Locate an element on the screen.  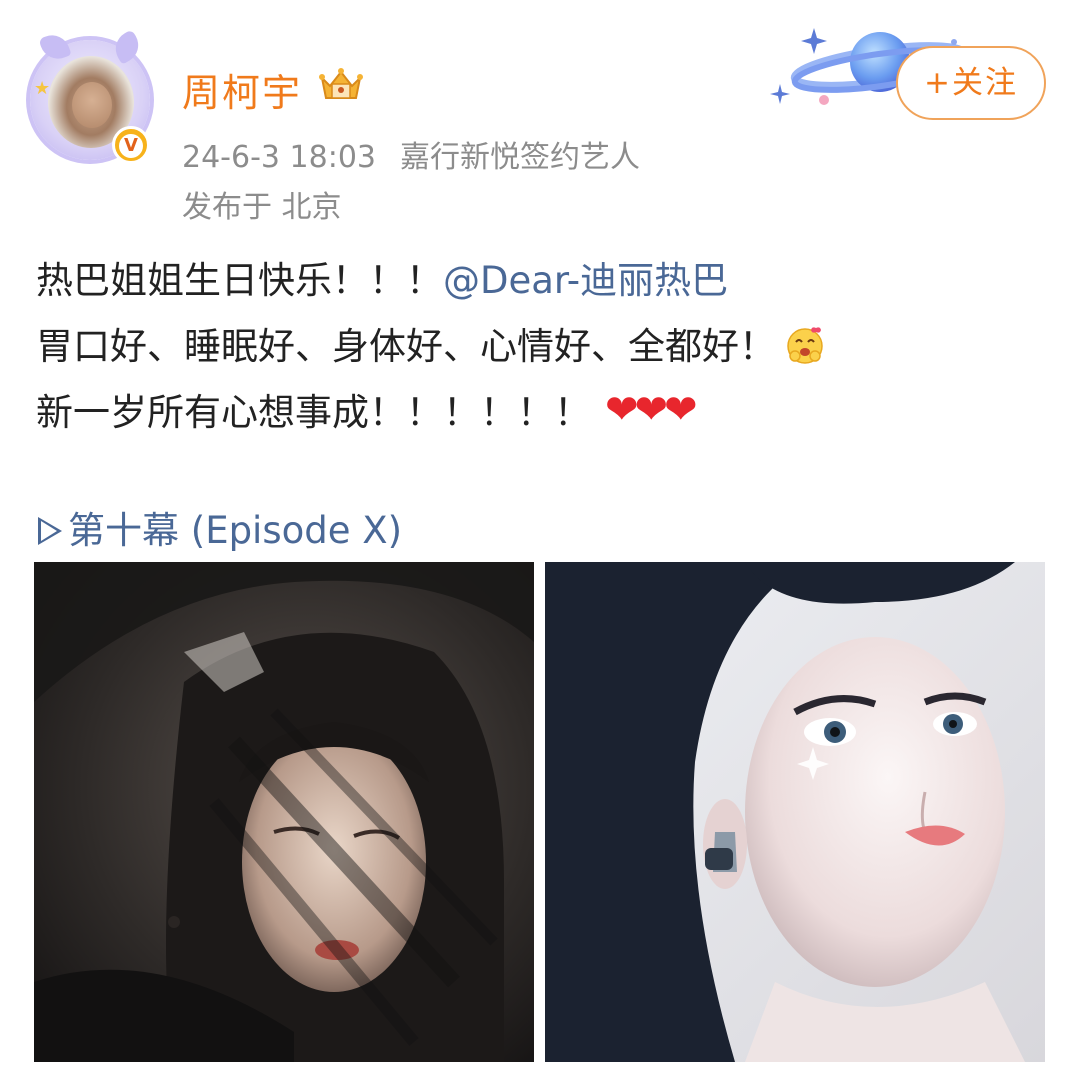
episode-link-label: 第十幕 (Episode X) is located at coordinates (235, 530).